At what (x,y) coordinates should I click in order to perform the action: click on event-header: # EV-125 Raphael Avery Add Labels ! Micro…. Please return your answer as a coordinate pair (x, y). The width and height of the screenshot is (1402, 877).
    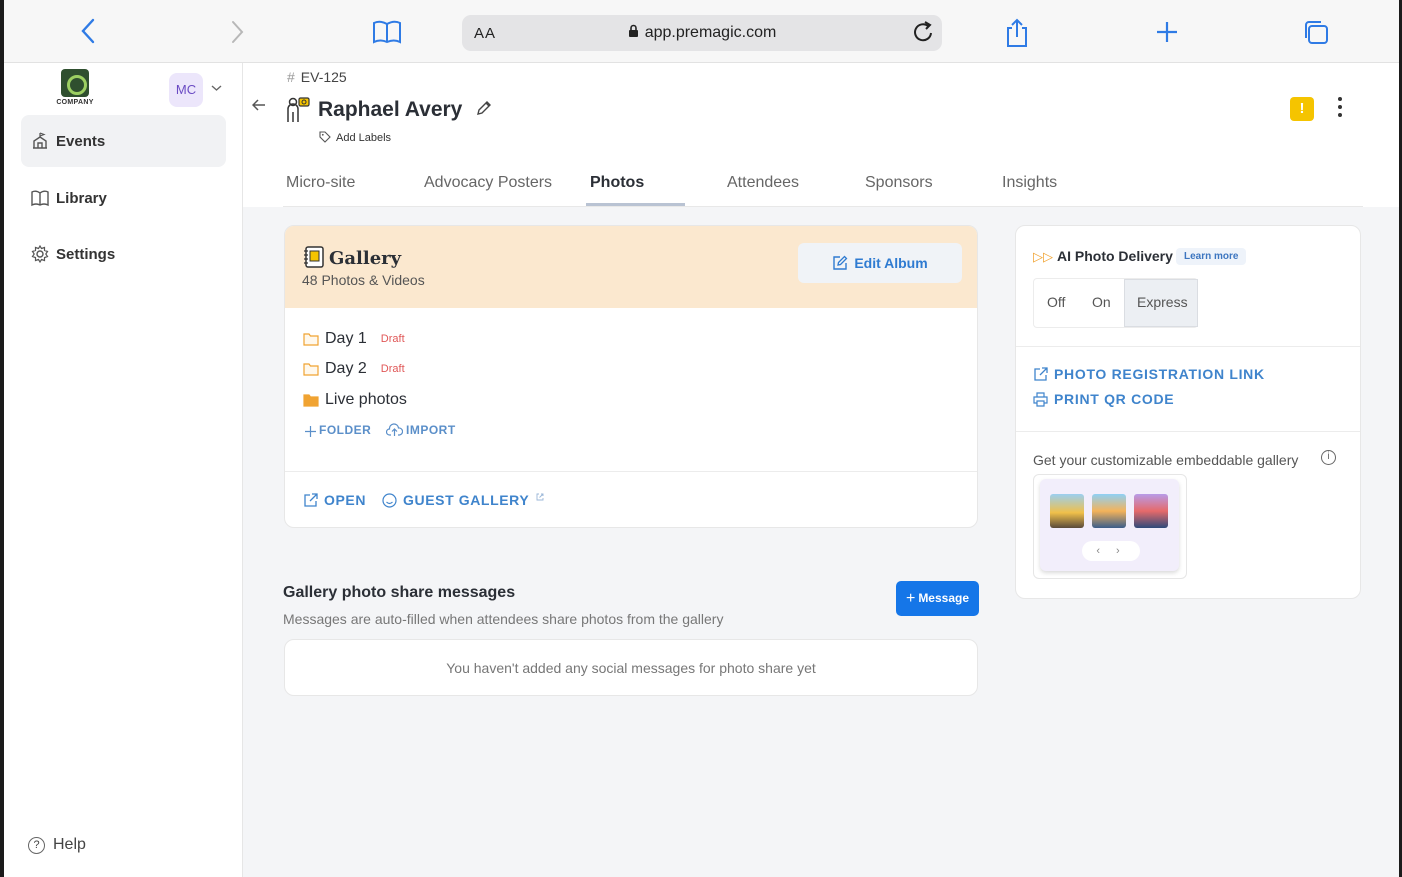
    Looking at the image, I should click on (821, 135).